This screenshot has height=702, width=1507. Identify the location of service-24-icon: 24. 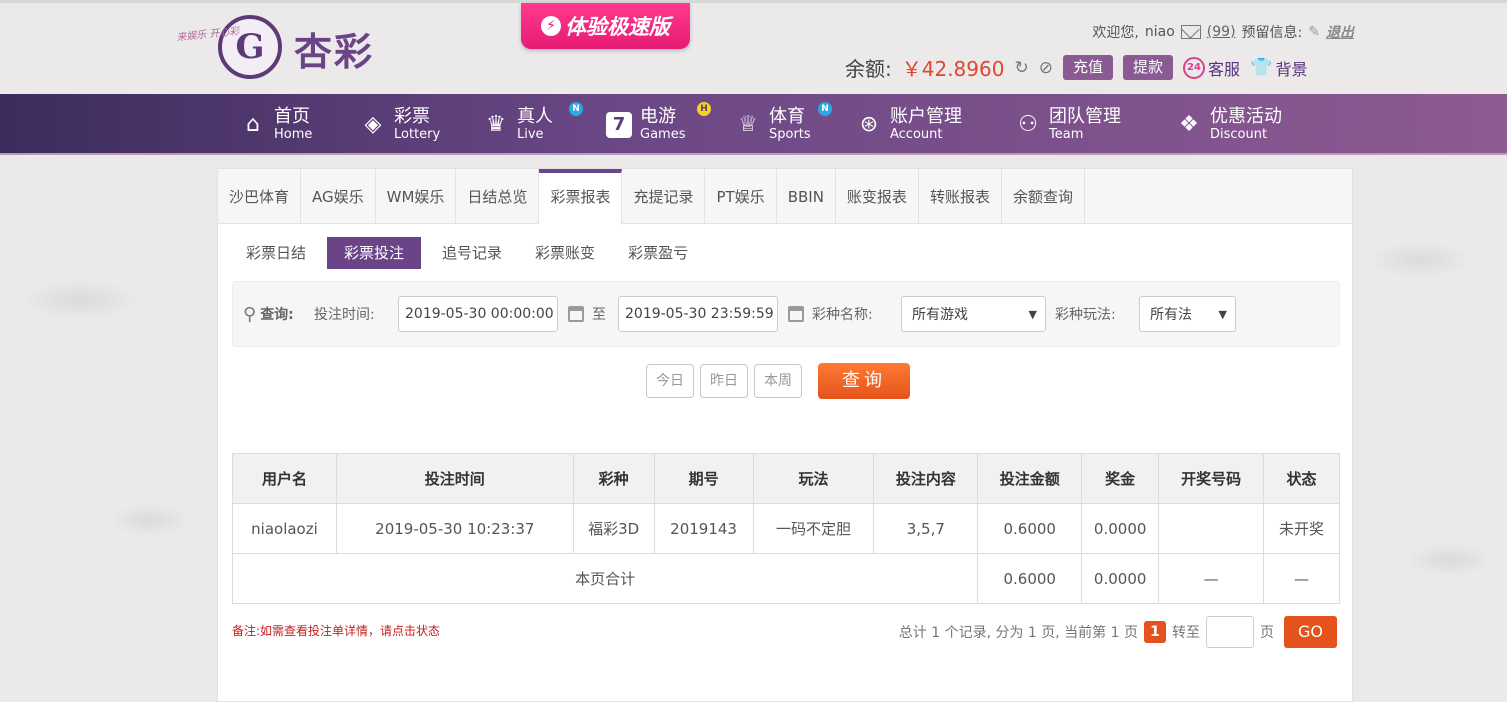
(1194, 67).